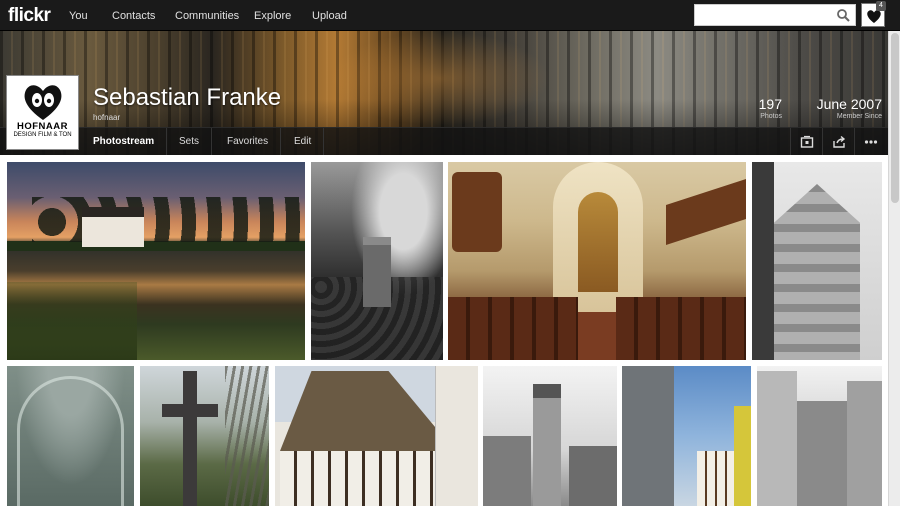  What do you see at coordinates (717, 478) in the screenshot?
I see `street-timber-house` at bounding box center [717, 478].